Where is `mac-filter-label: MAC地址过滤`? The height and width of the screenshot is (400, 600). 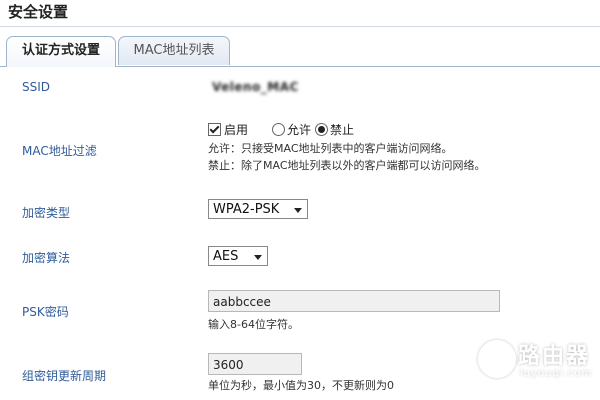
mac-filter-label: MAC地址过滤 is located at coordinates (59, 151).